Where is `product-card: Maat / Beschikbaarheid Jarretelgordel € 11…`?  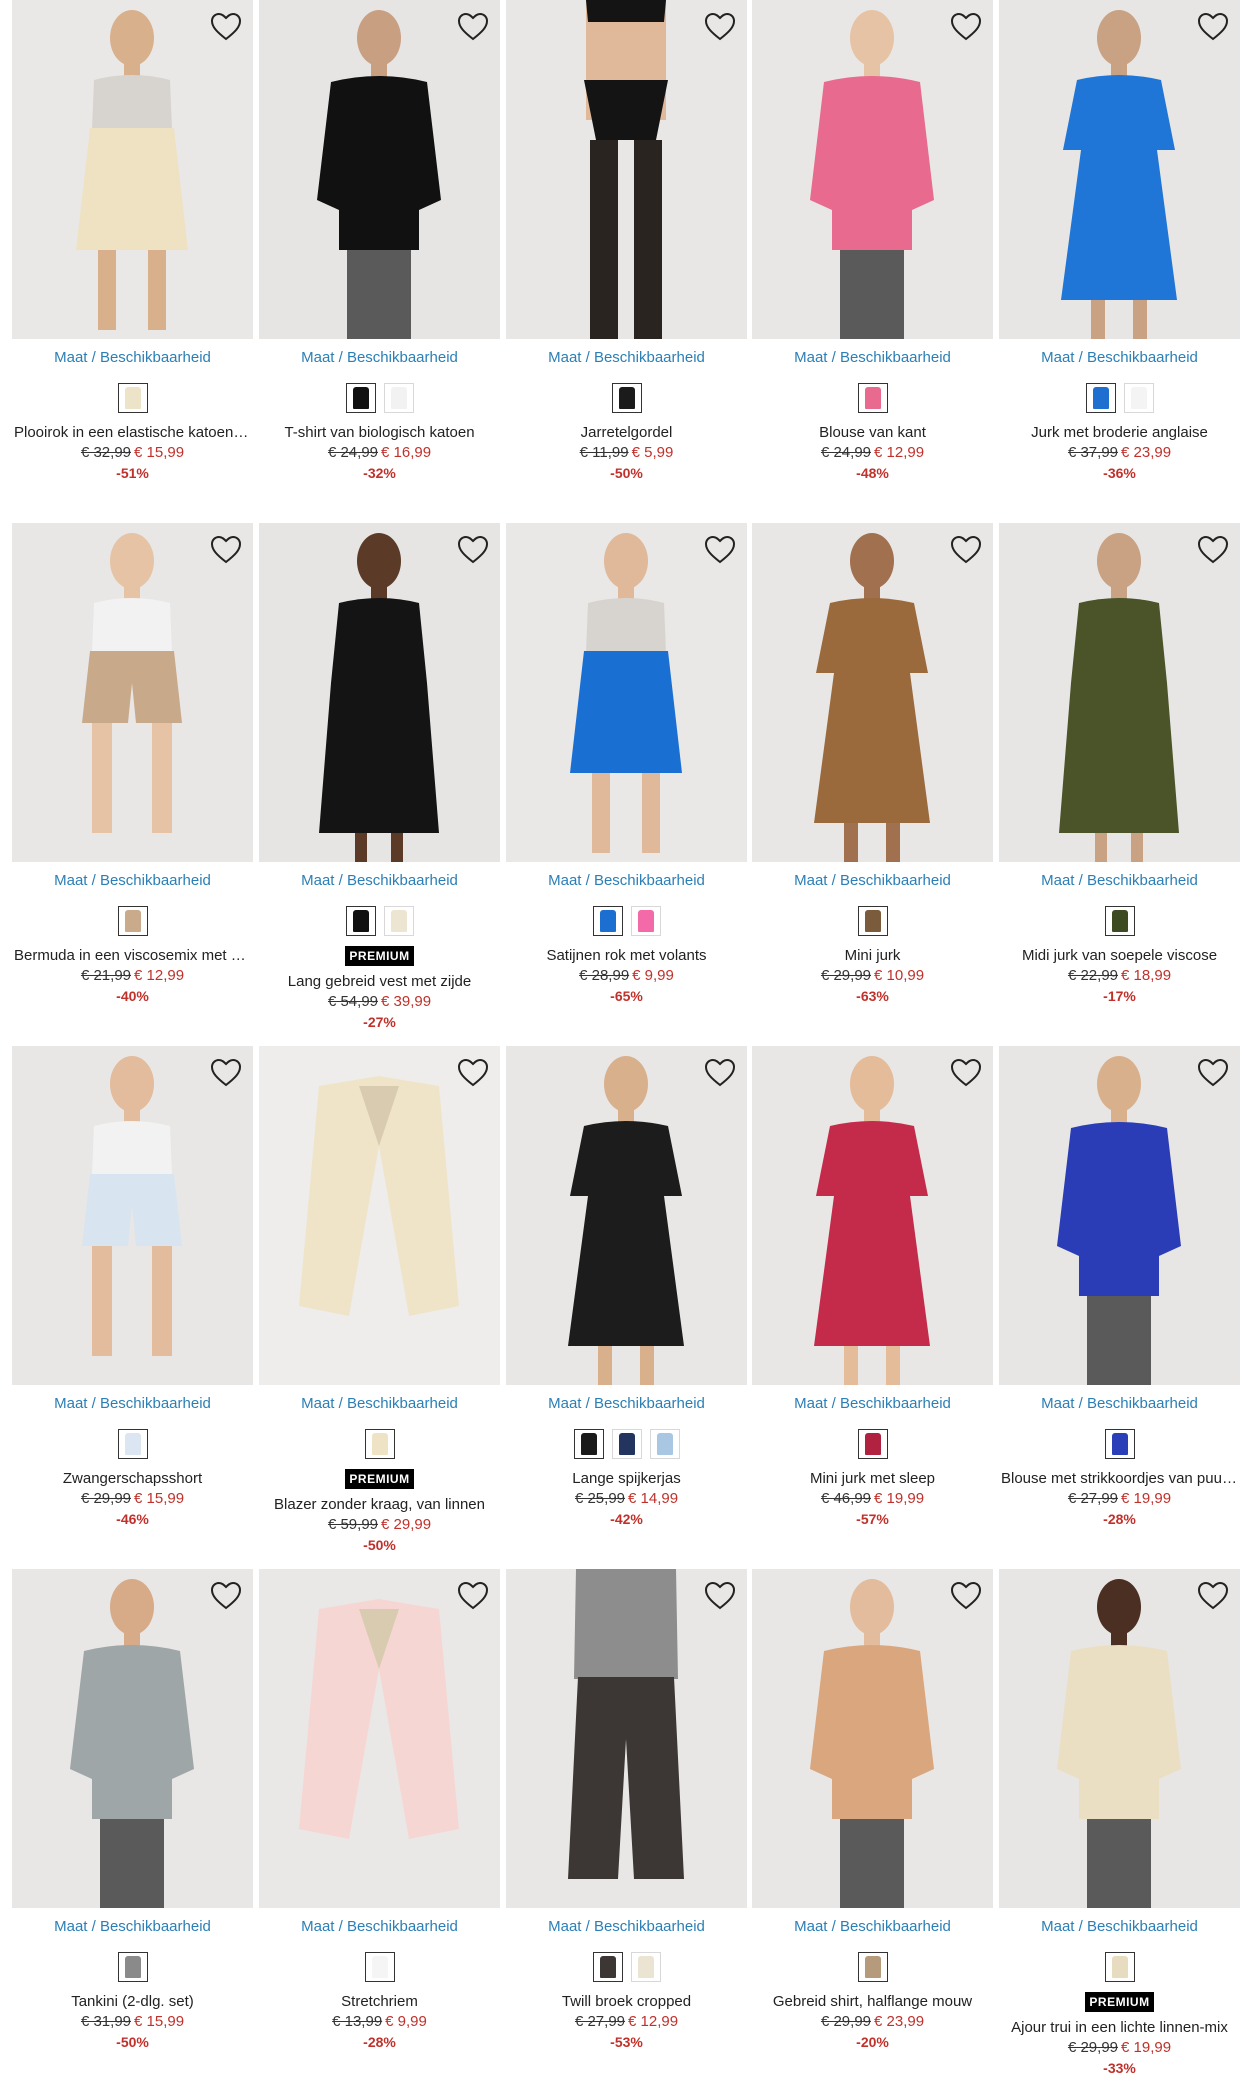
product-card: Maat / Beschikbaarheid Jarretelgordel € 11… is located at coordinates (626, 250).